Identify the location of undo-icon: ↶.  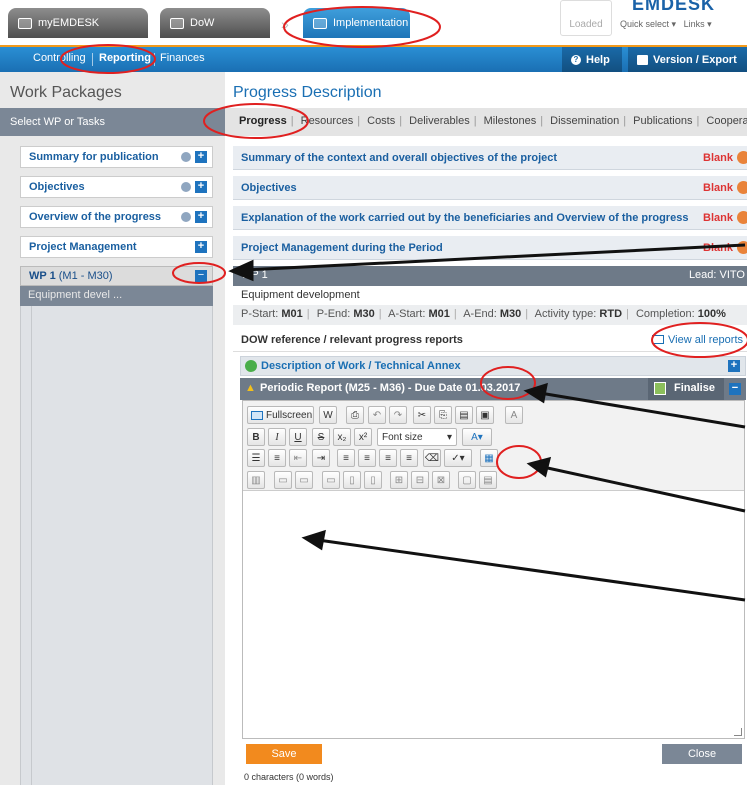
(377, 415).